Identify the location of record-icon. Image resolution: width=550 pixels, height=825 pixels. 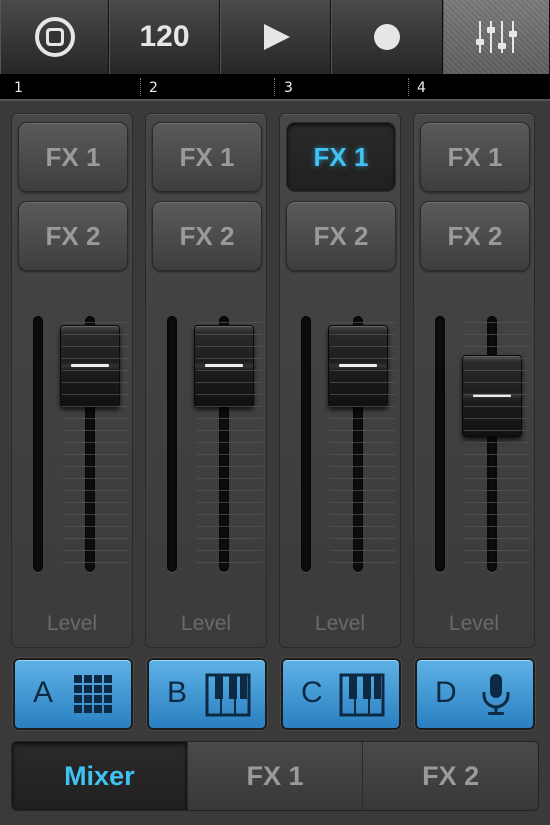
(387, 37).